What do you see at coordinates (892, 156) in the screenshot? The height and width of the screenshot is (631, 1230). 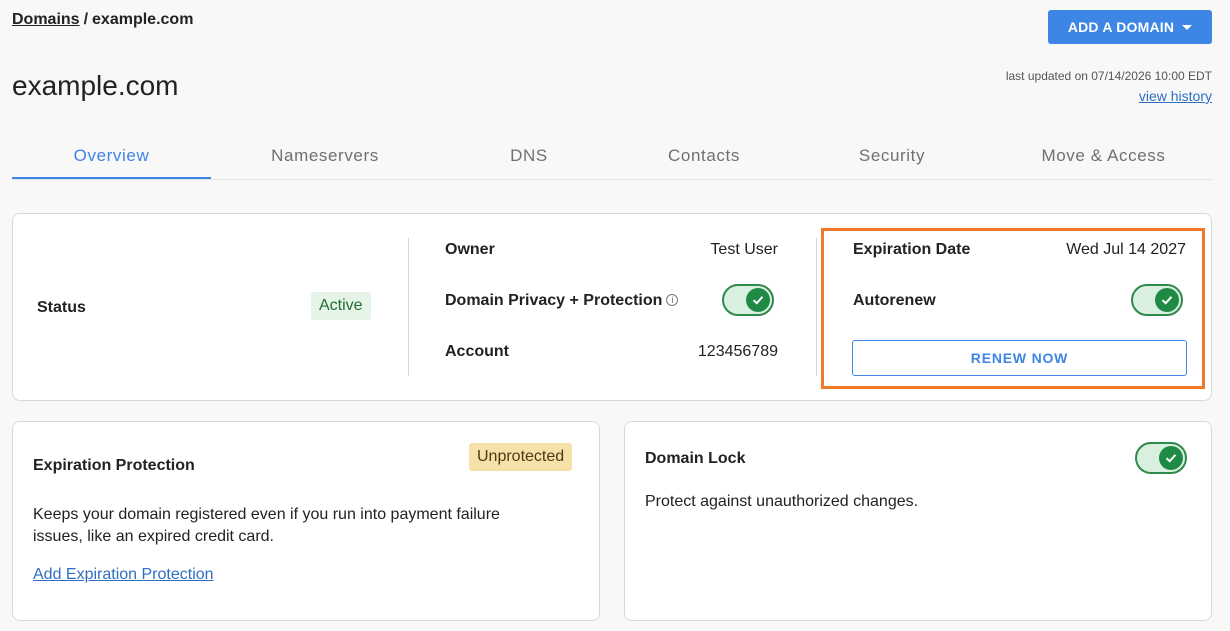 I see `tab-security: Security` at bounding box center [892, 156].